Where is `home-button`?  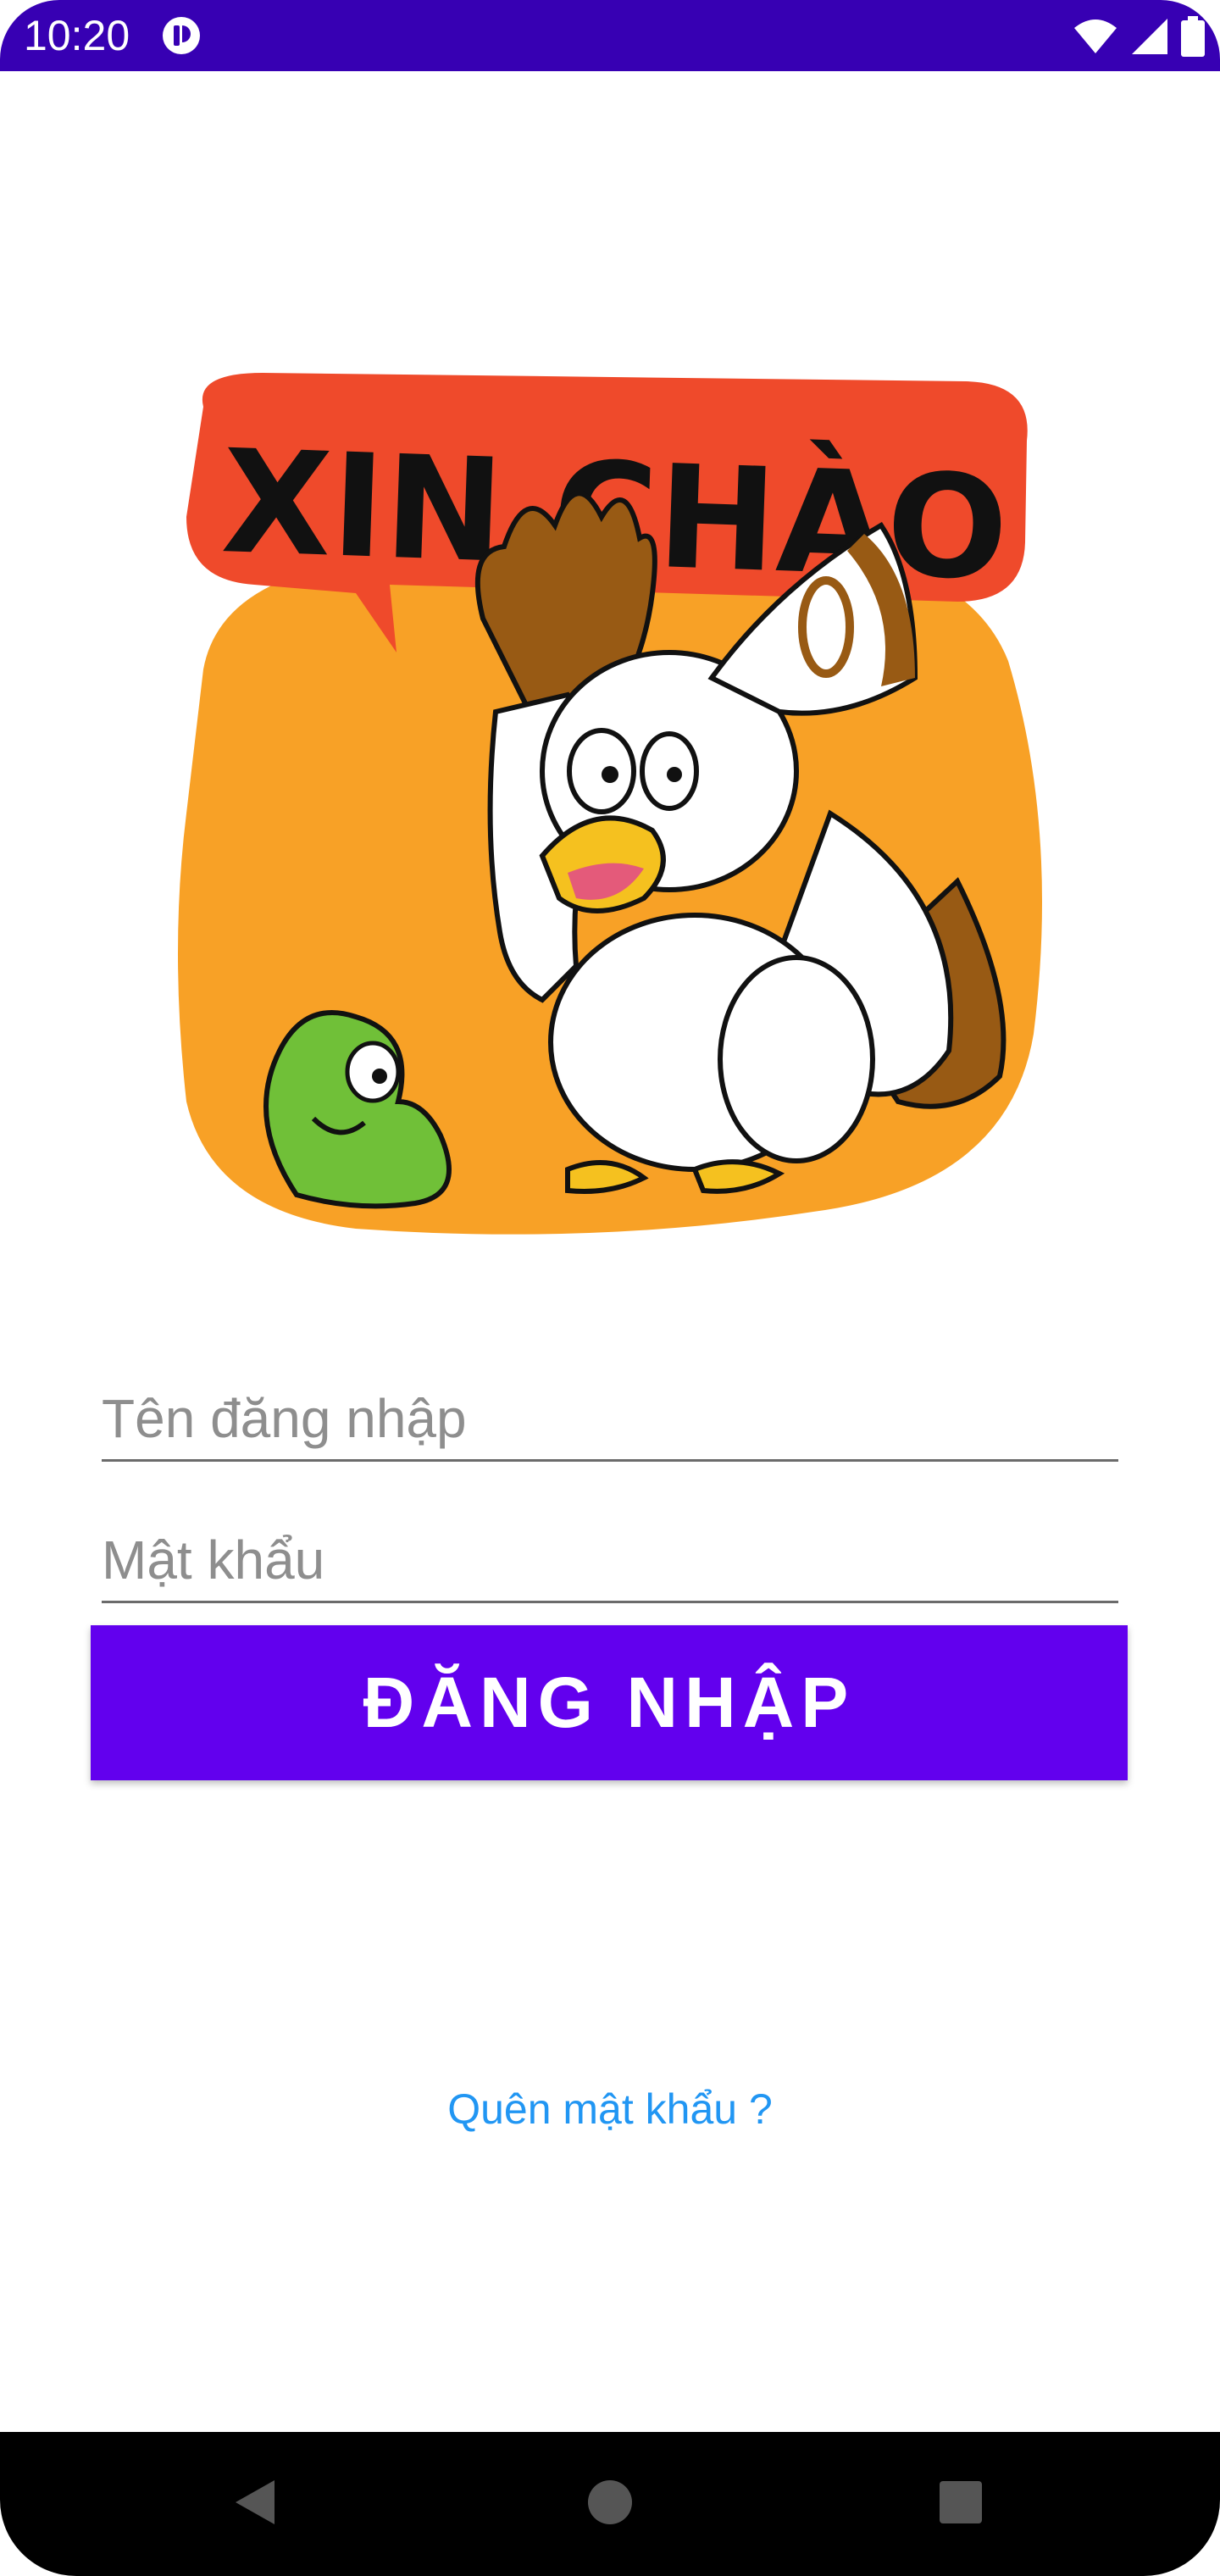 home-button is located at coordinates (610, 2504).